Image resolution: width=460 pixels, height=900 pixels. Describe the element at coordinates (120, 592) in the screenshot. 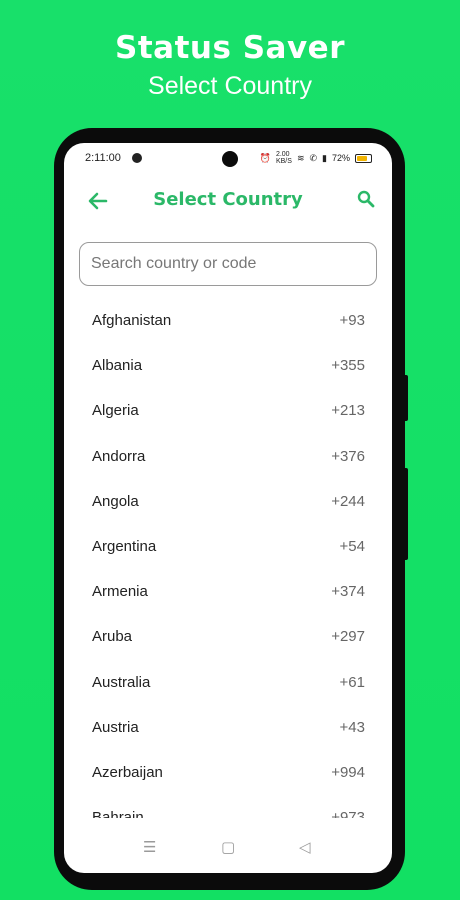

I see `country-name: Armenia` at that location.